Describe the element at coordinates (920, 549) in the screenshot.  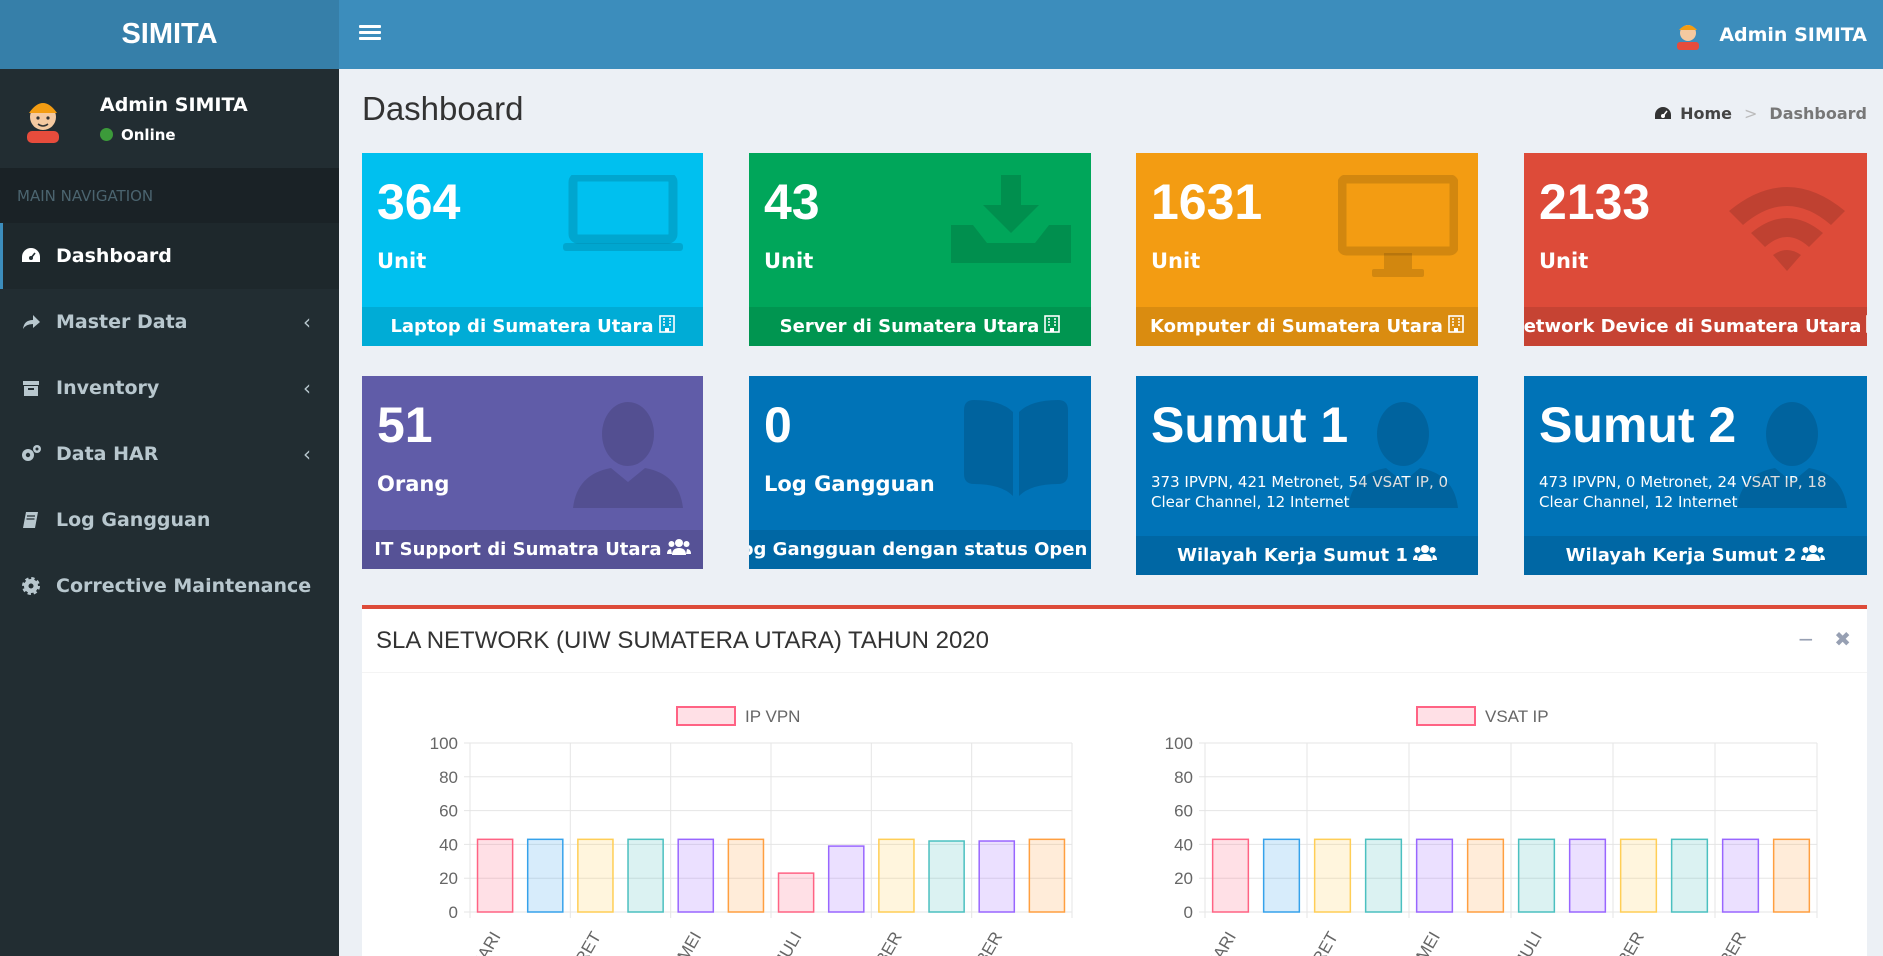
I see `stat-footer-link: Log Gangguan dengan status Open` at that location.